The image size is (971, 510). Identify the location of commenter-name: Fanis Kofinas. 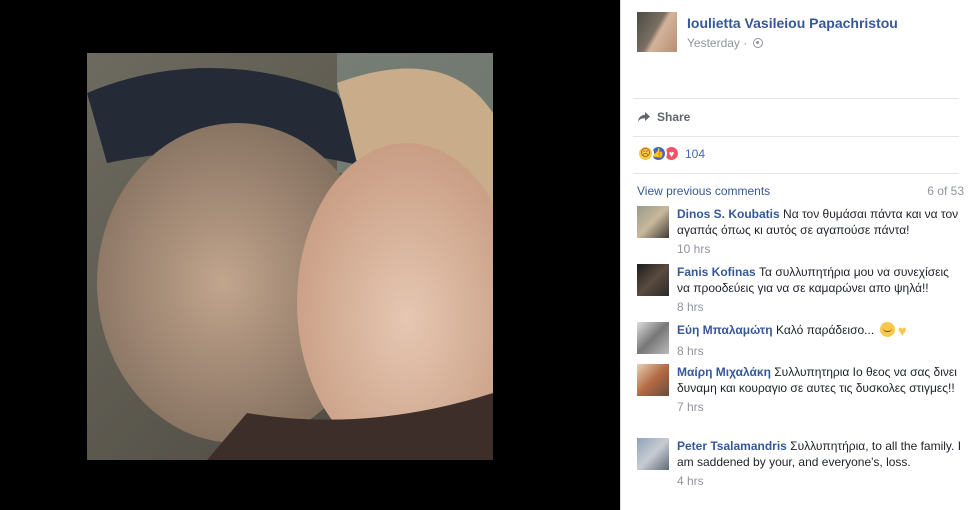
(716, 272).